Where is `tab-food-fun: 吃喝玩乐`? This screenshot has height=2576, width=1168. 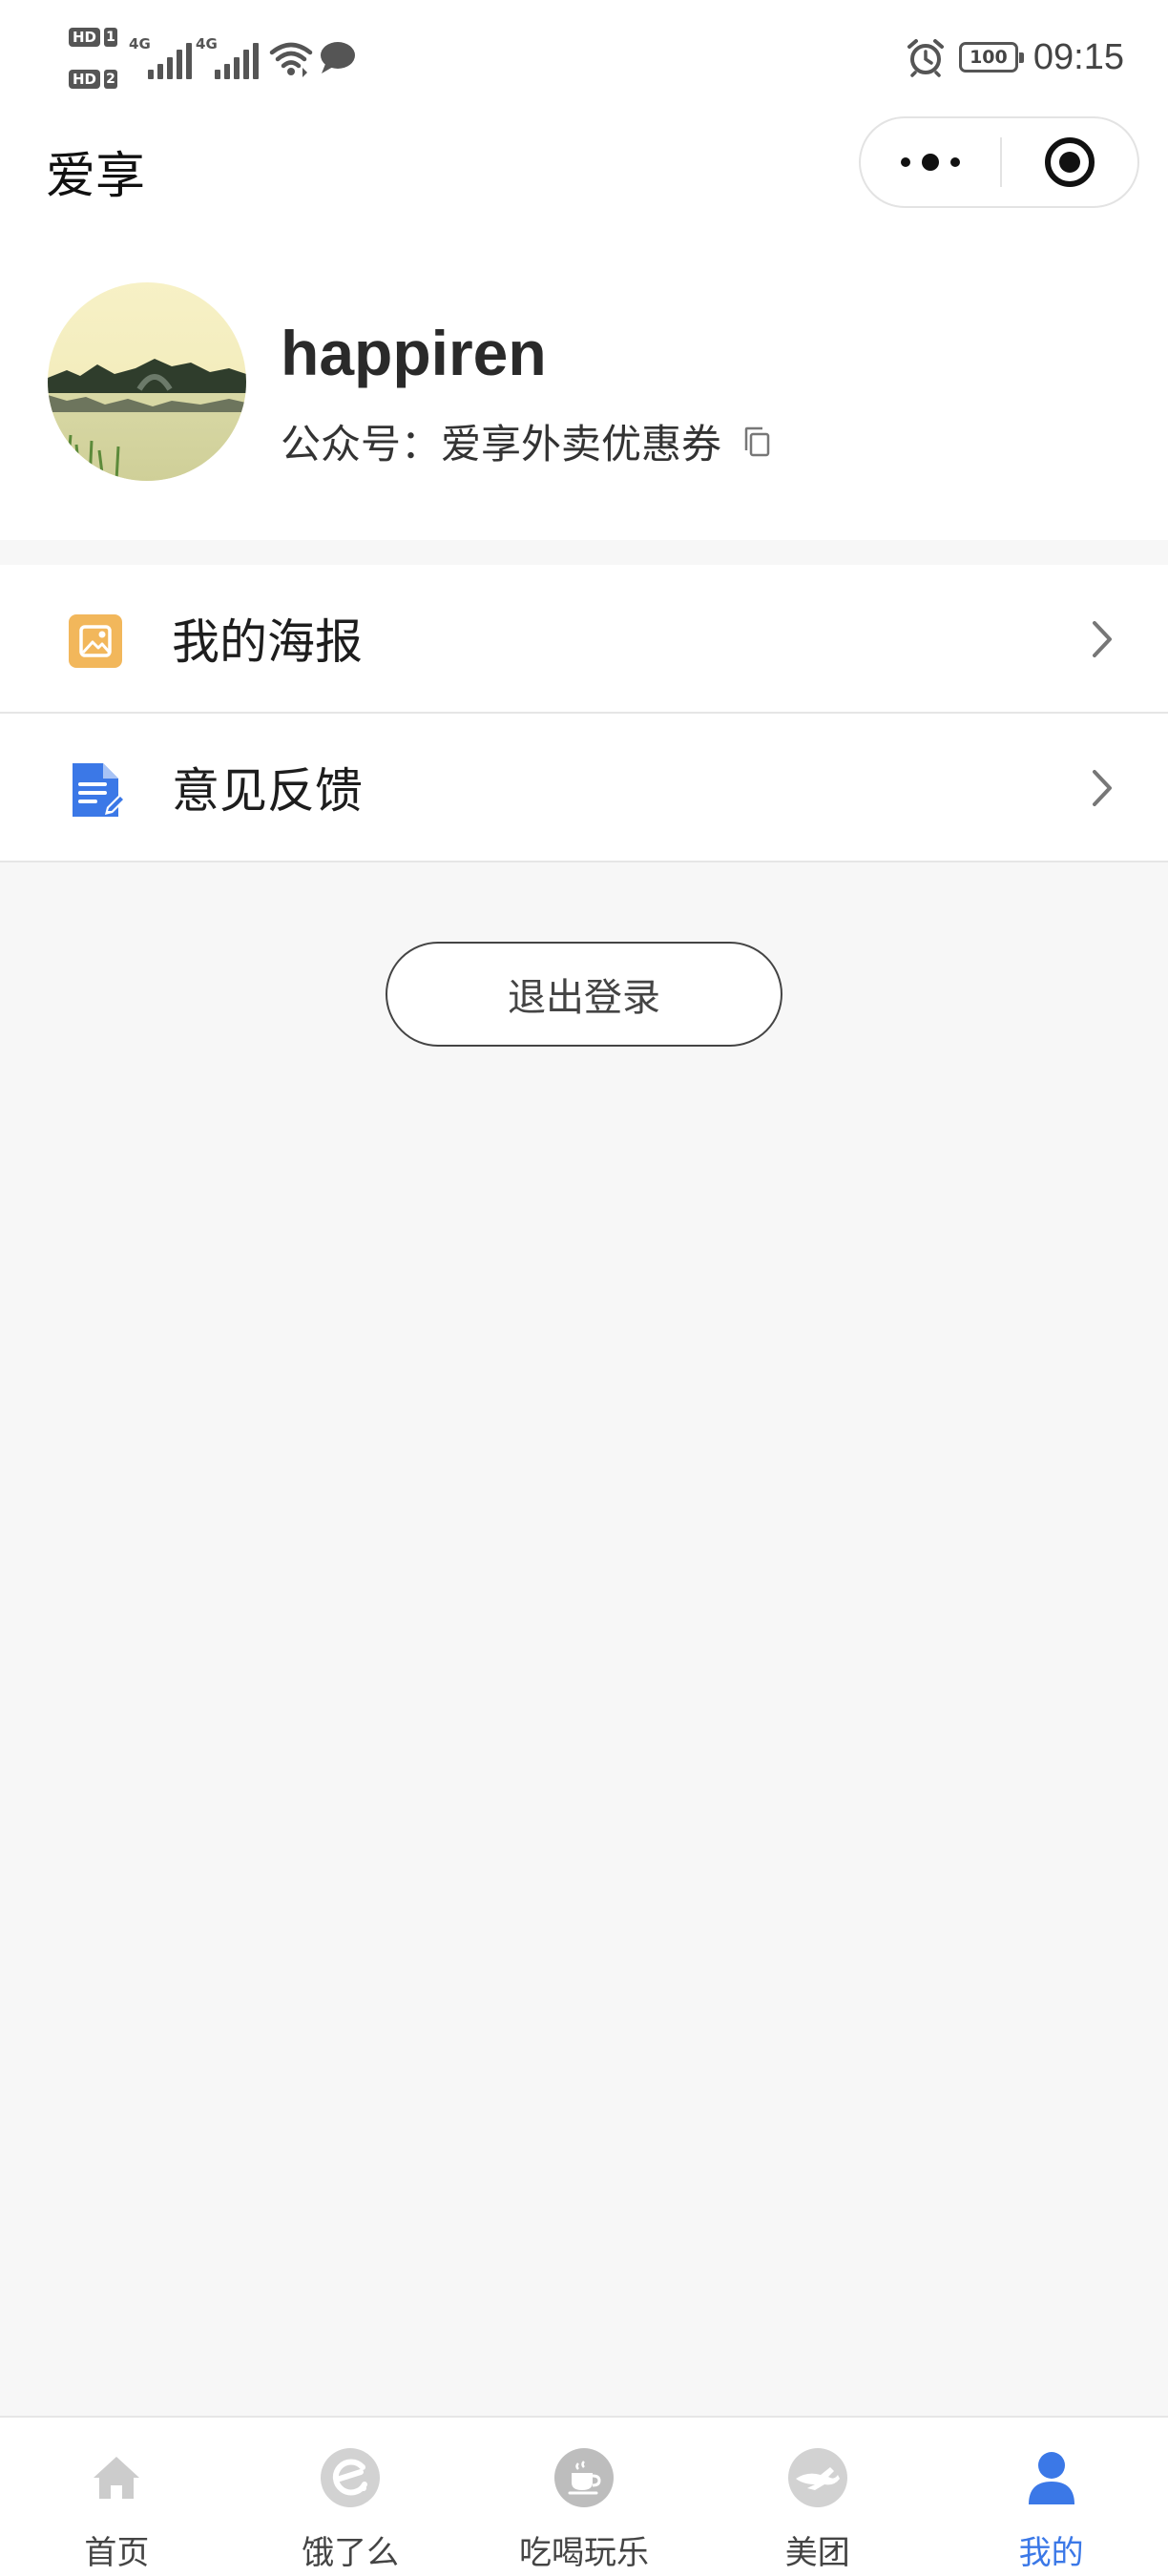
tab-food-fun: 吃喝玩乐 is located at coordinates (584, 2497).